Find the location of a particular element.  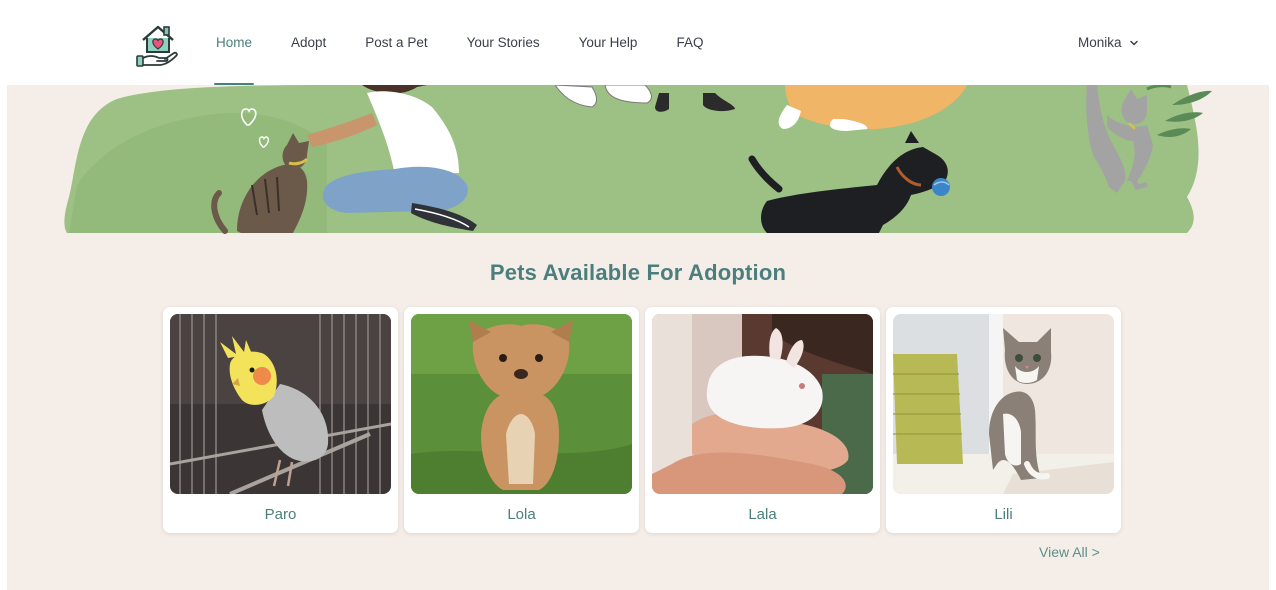

nav-faq: FAQ is located at coordinates (689, 42).